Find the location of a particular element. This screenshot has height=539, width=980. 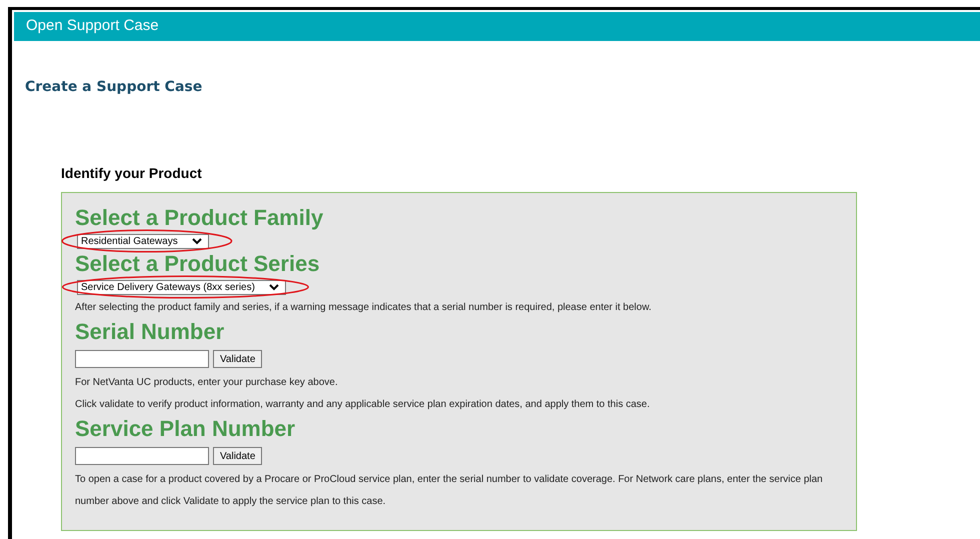

field-heading: Serial Number is located at coordinates (149, 332).